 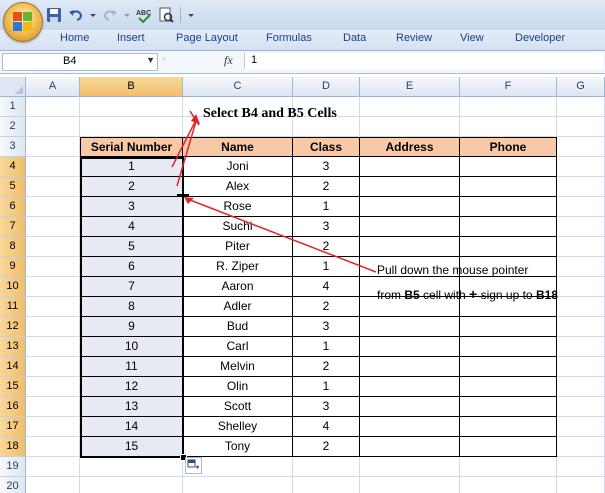 What do you see at coordinates (289, 38) in the screenshot?
I see `tab-formulas: Formulas` at bounding box center [289, 38].